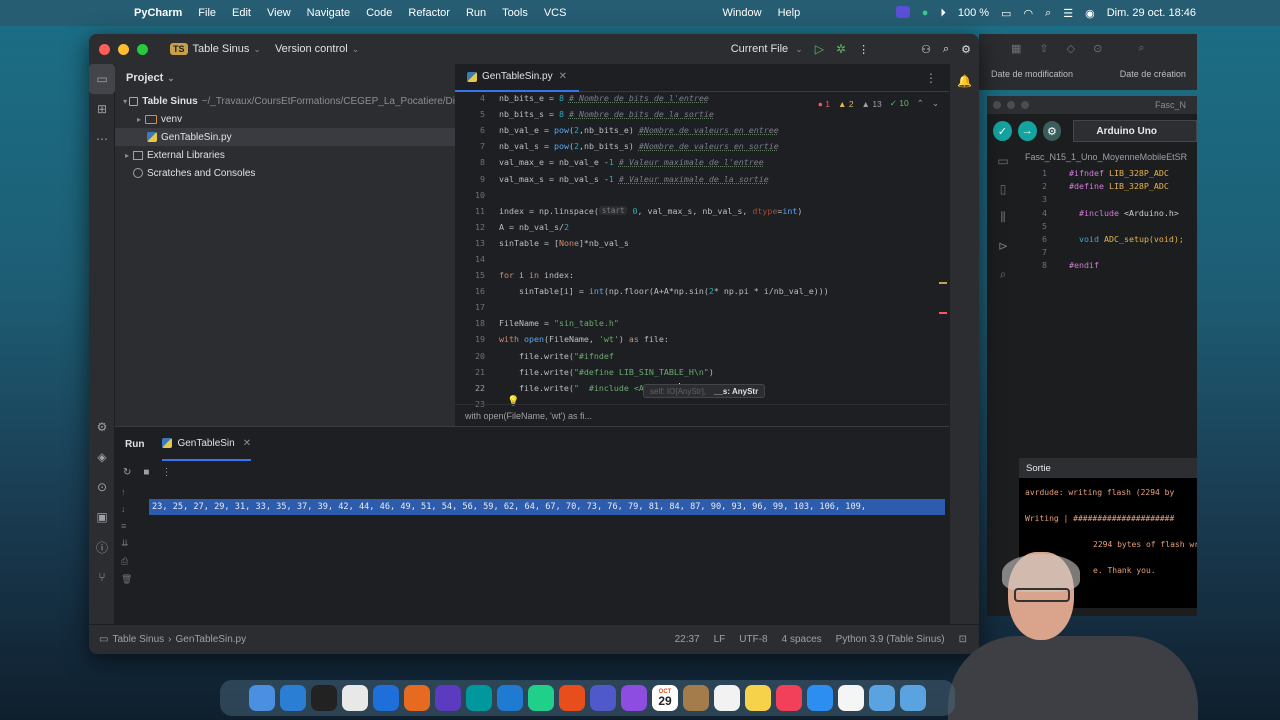 The width and height of the screenshot is (1280, 720). What do you see at coordinates (355, 698) in the screenshot?
I see `dock-icon-chrome` at bounding box center [355, 698].